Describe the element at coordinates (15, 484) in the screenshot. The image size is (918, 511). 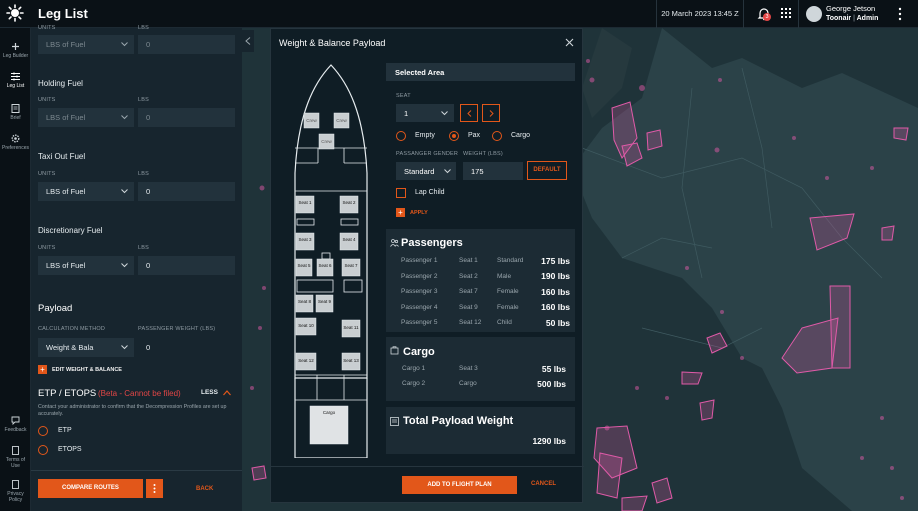
I see `privacy-icon` at that location.